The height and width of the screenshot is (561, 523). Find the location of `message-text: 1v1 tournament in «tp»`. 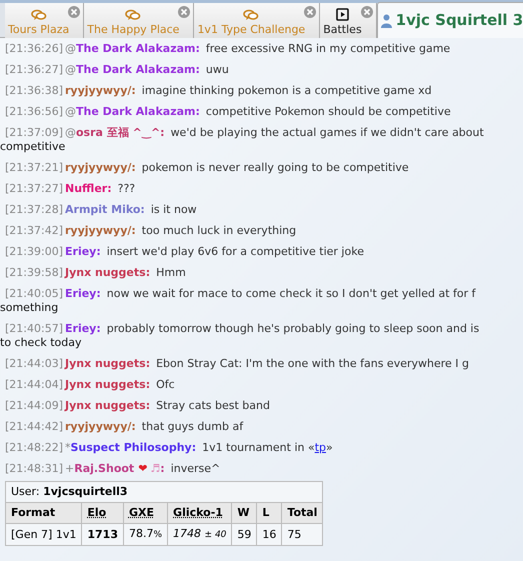

message-text: 1v1 tournament in «tp» is located at coordinates (267, 447).